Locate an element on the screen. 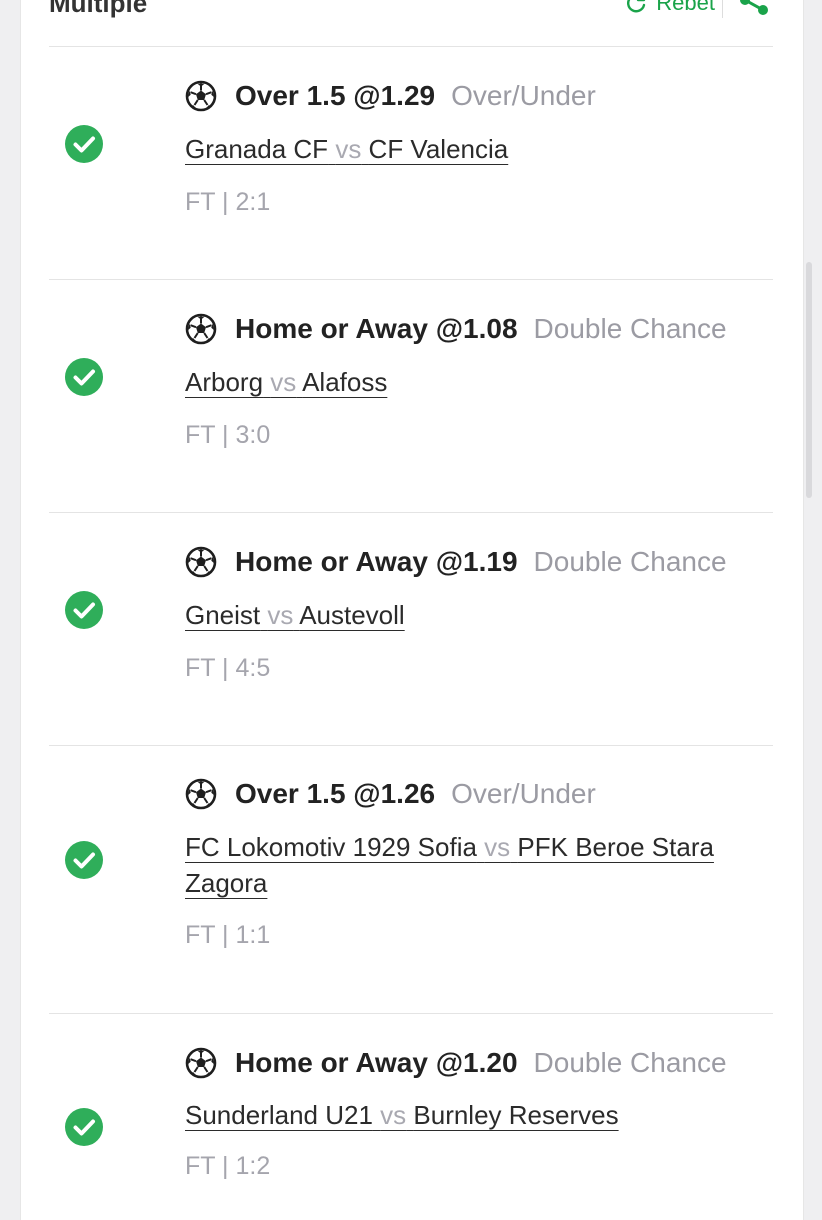 The height and width of the screenshot is (1220, 822). scrollbar is located at coordinates (809, 380).